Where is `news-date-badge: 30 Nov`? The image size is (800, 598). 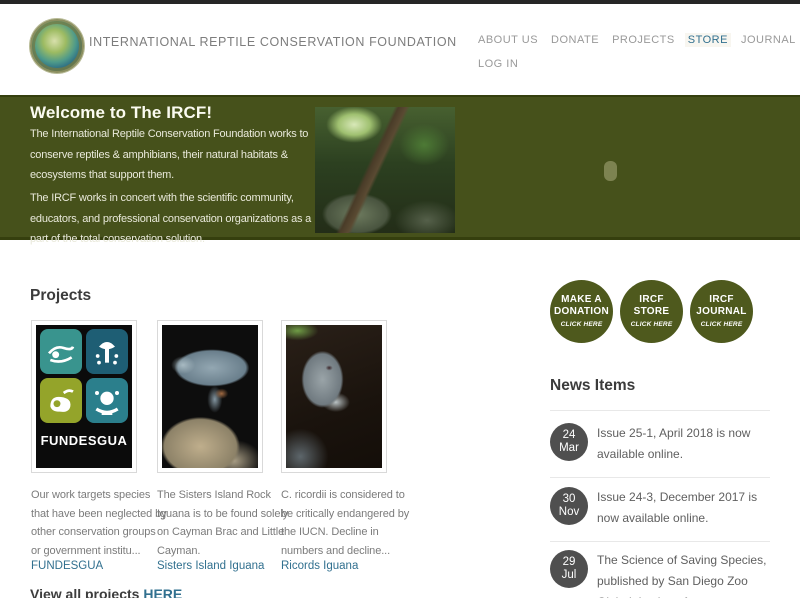 news-date-badge: 30 Nov is located at coordinates (569, 506).